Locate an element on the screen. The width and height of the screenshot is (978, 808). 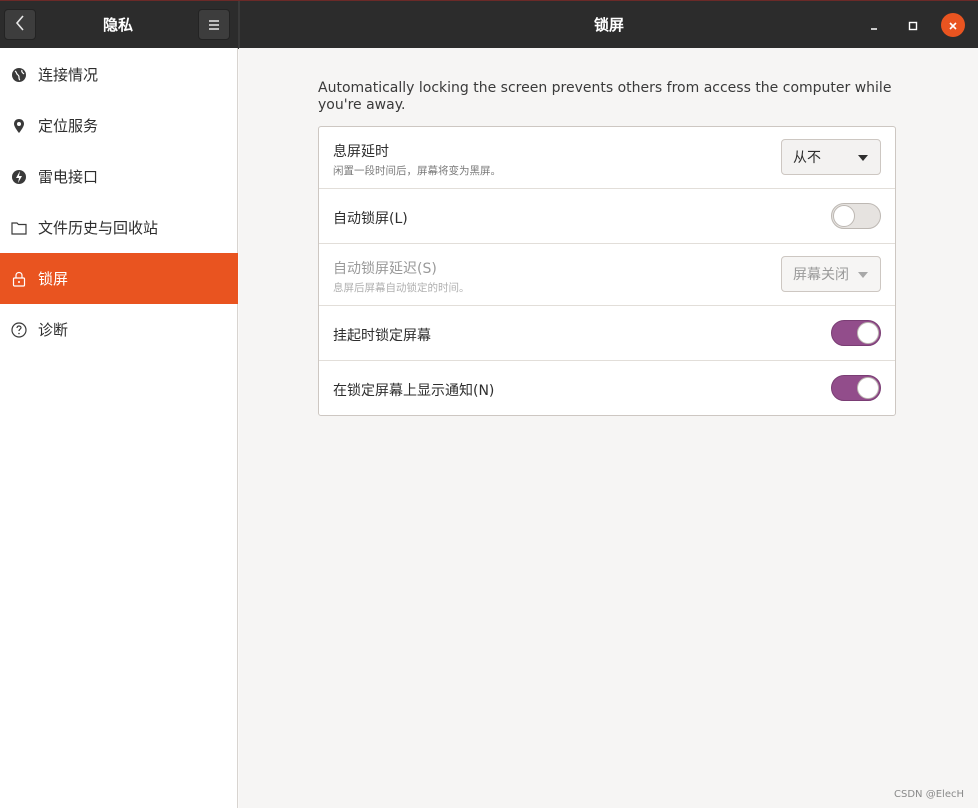
chevron-left-icon is located at coordinates (20, 24).